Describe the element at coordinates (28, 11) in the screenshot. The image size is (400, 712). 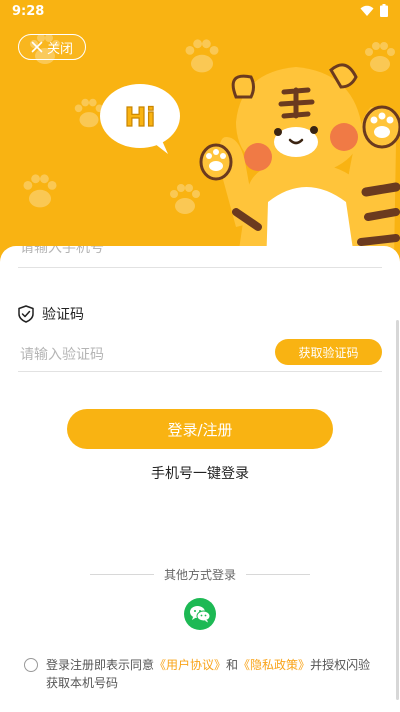
I see `status-time: 9:28` at that location.